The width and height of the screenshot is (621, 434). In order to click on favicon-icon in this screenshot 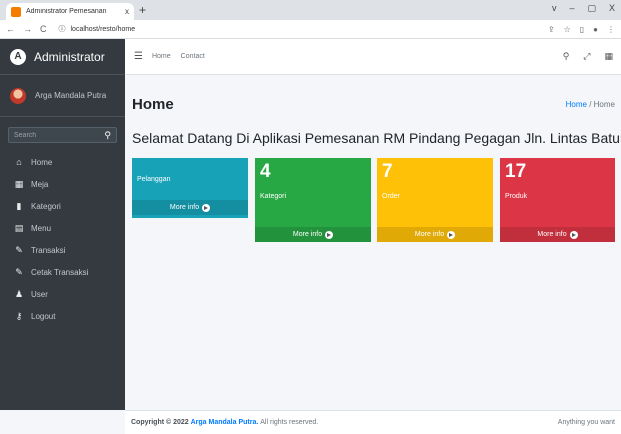, I will do `click(16, 11)`.